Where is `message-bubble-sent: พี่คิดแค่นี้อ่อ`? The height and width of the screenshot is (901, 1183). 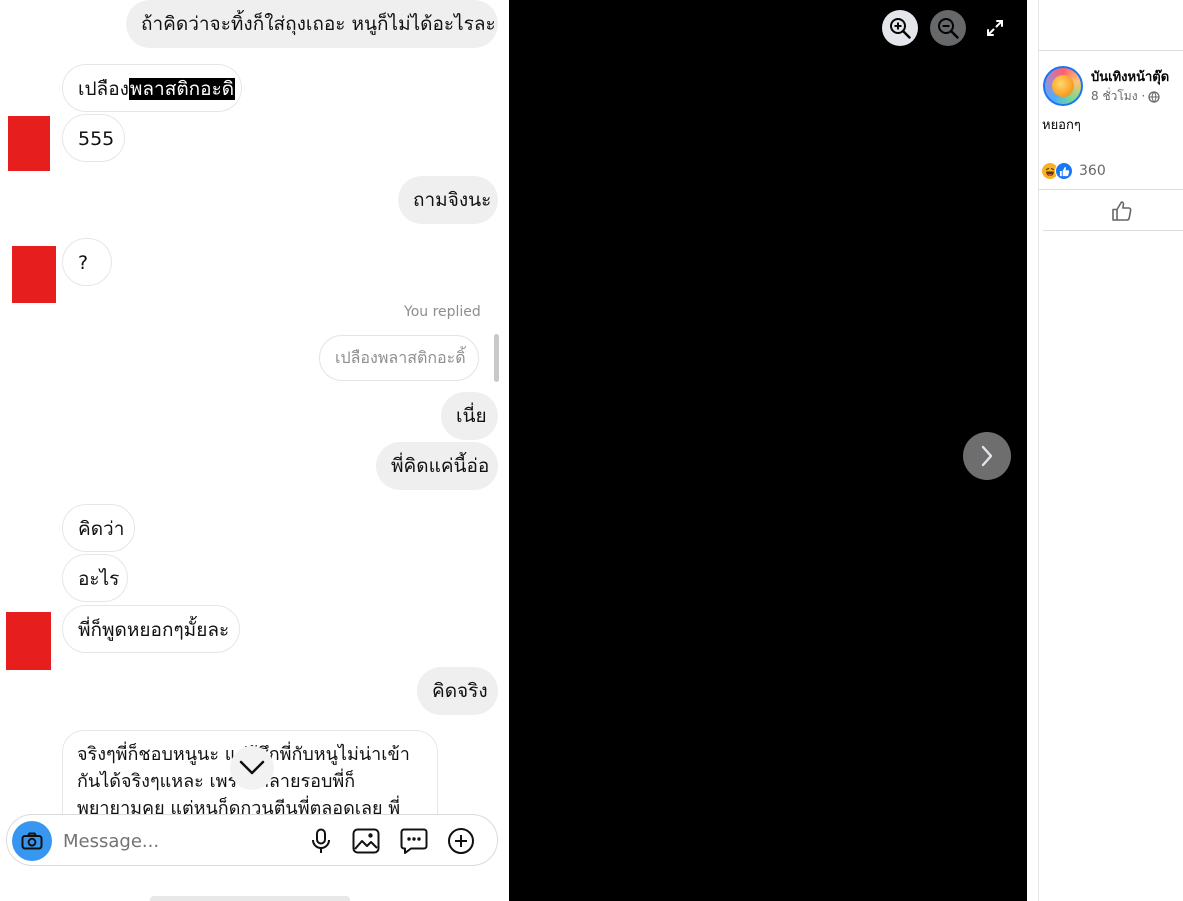
message-bubble-sent: พี่คิดแค่นี้อ่อ is located at coordinates (437, 466).